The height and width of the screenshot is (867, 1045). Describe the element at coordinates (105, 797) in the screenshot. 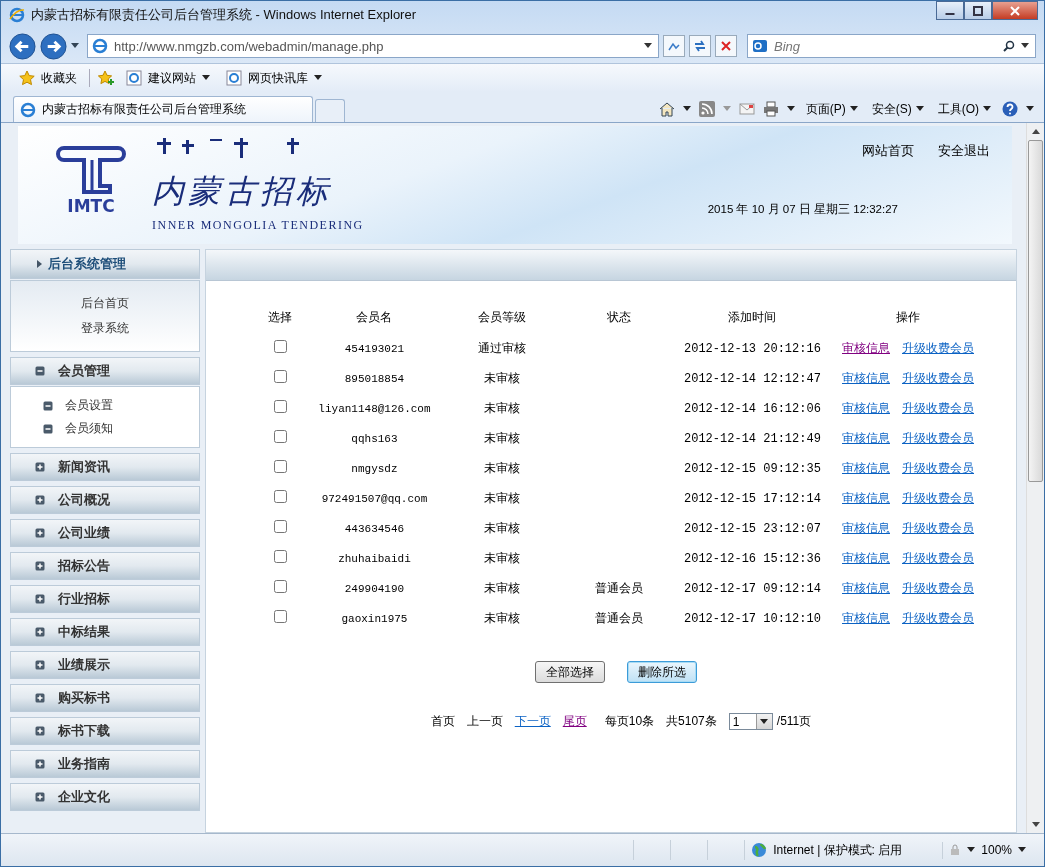

I see `sidebar-group: 企业文化` at that location.